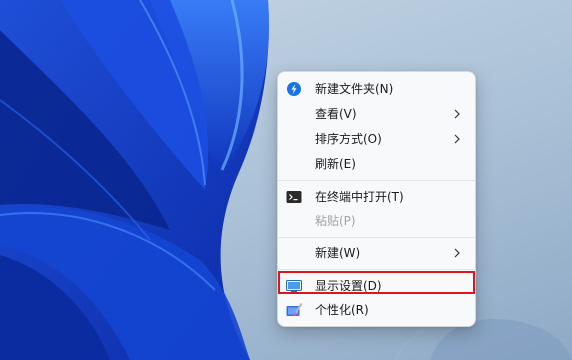  What do you see at coordinates (294, 89) in the screenshot?
I see `new-folder-icon` at bounding box center [294, 89].